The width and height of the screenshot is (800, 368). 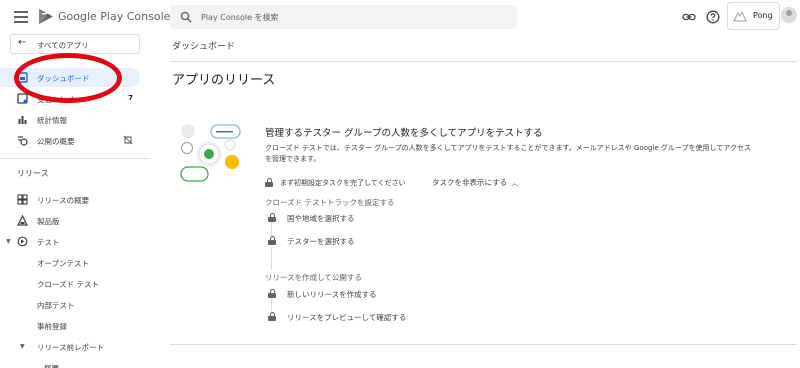 I want to click on account-switcher: Pong, so click(x=753, y=16).